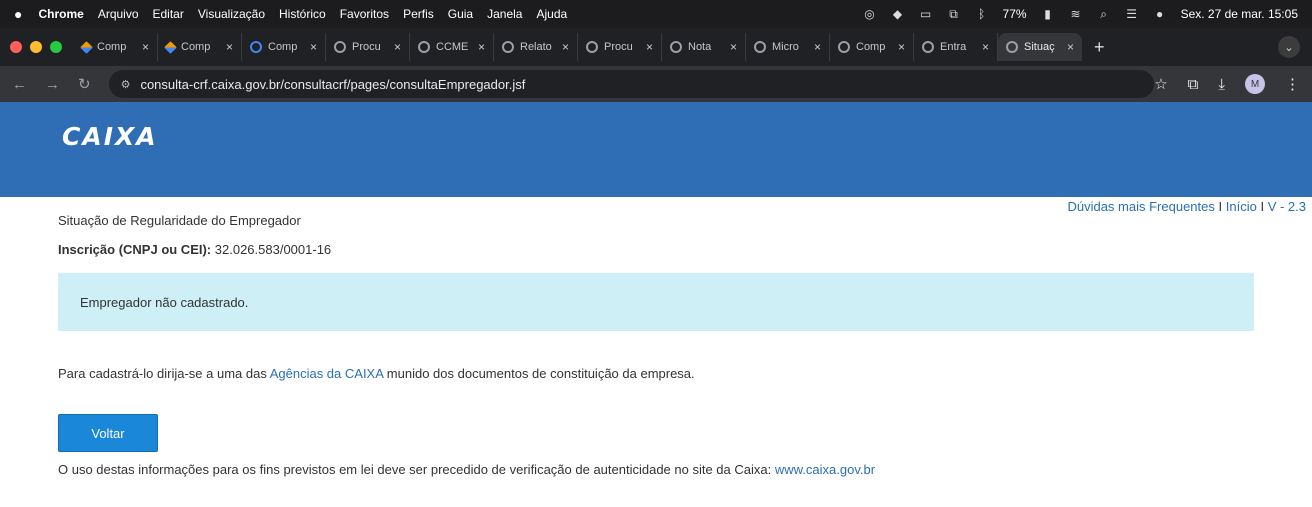 The height and width of the screenshot is (507, 1312). I want to click on download-icon: ⤓, so click(1221, 84).